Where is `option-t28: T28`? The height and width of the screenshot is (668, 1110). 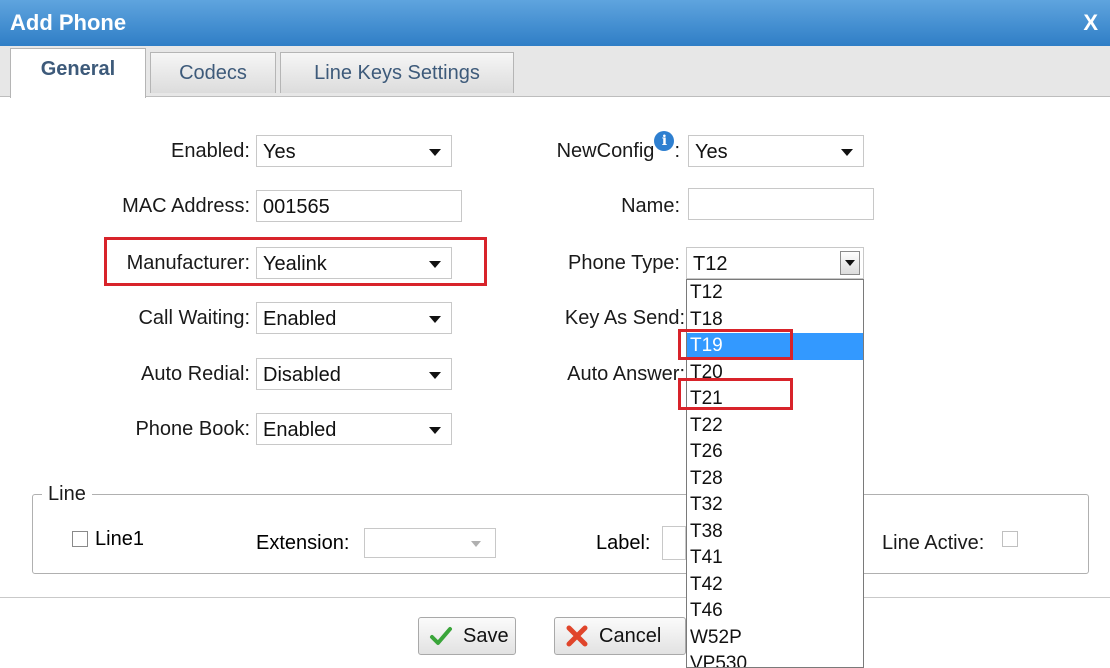 option-t28: T28 is located at coordinates (775, 479).